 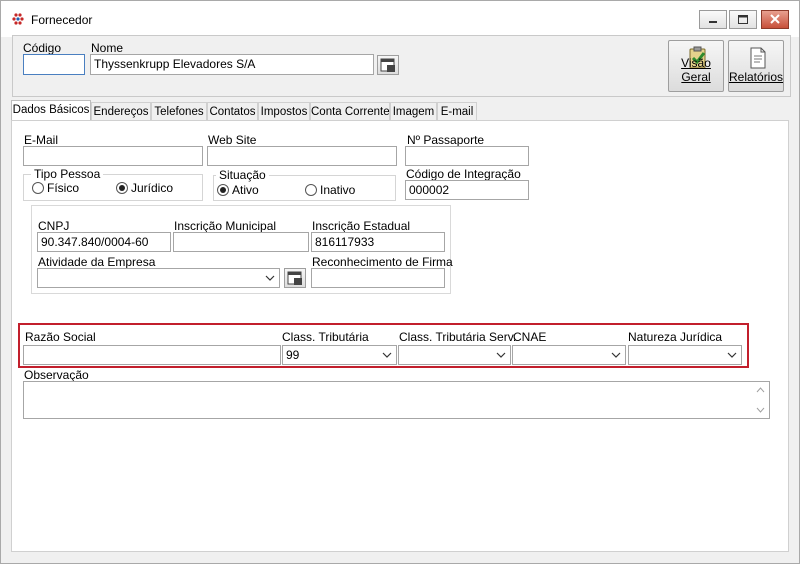 What do you see at coordinates (463, 174) in the screenshot?
I see `codigo-integracao-label: Código de Integração` at bounding box center [463, 174].